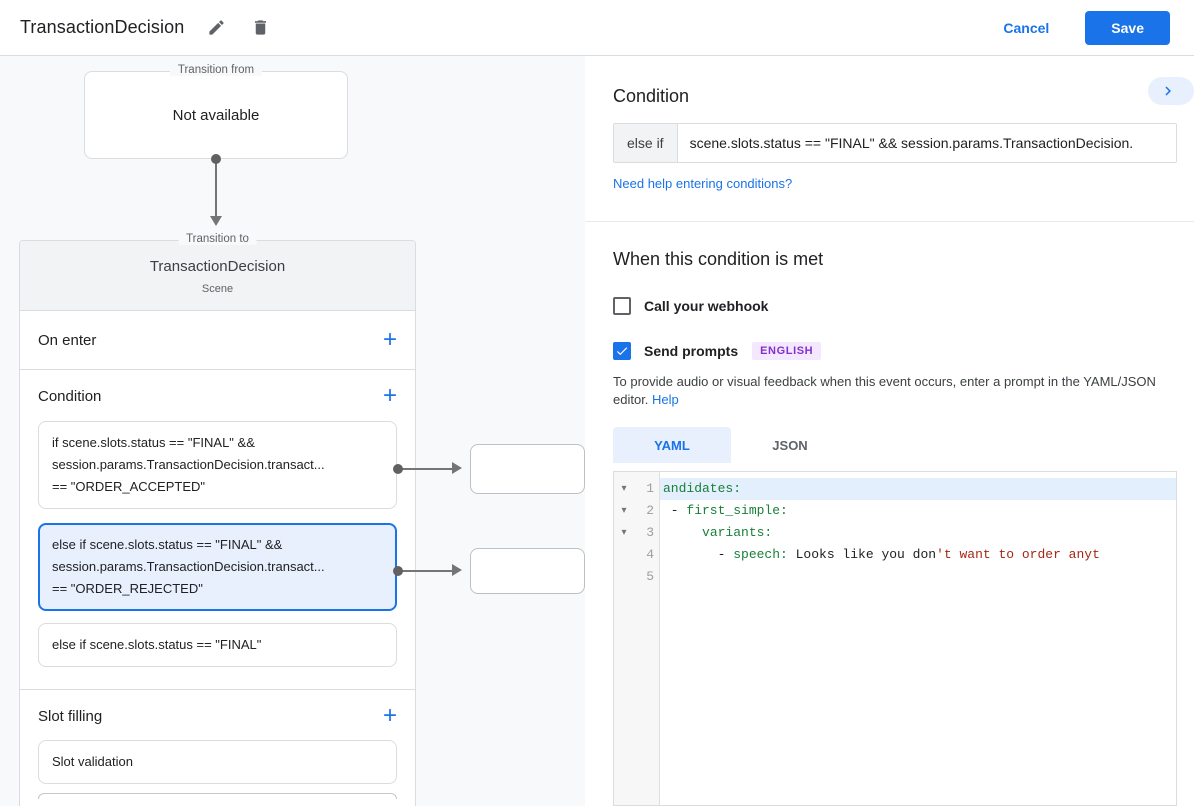  Describe the element at coordinates (1168, 91) in the screenshot. I see `chevron-right-icon` at that location.